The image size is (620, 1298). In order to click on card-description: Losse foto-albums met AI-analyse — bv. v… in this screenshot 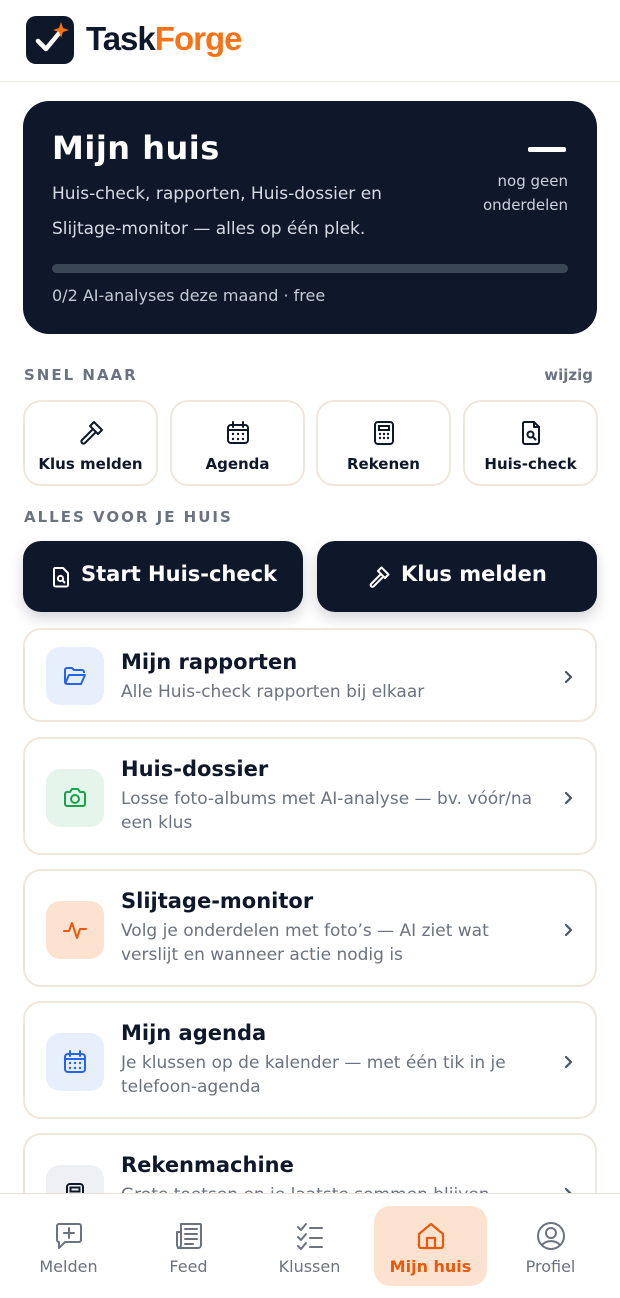, I will do `click(327, 811)`.